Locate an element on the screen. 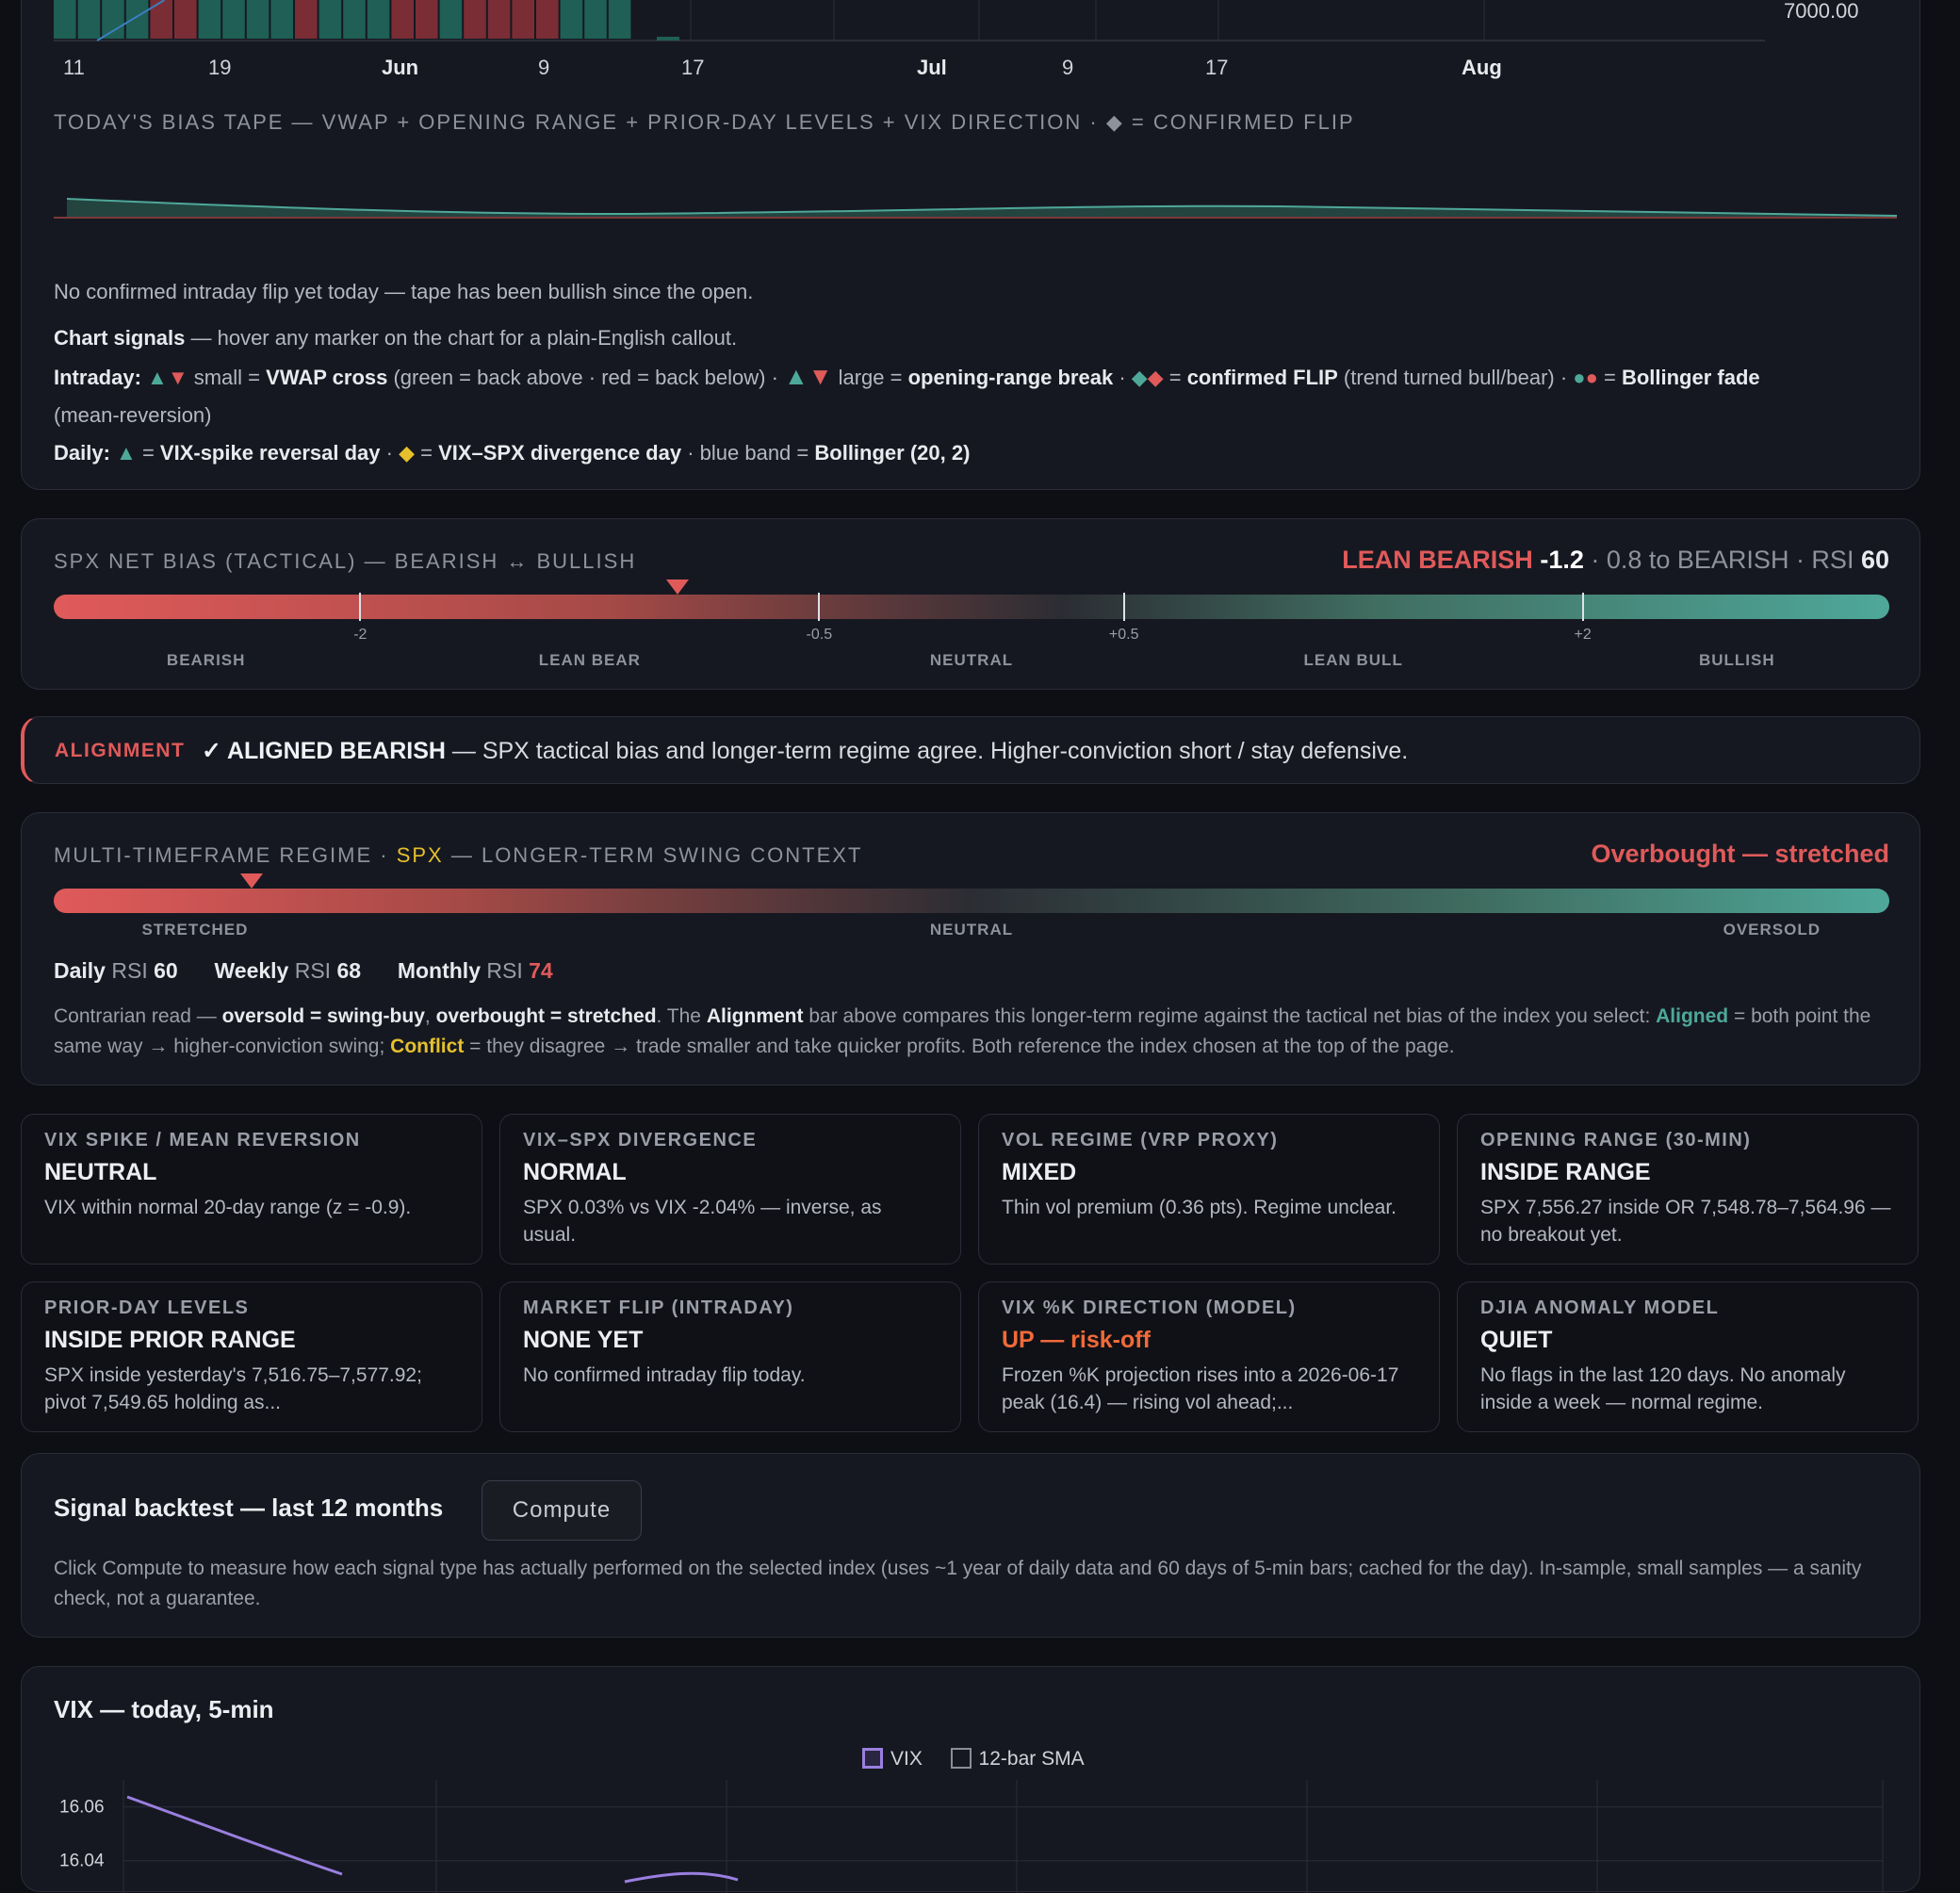 The image size is (1960, 1893). bias-zone-label: BULLISH is located at coordinates (1736, 660).